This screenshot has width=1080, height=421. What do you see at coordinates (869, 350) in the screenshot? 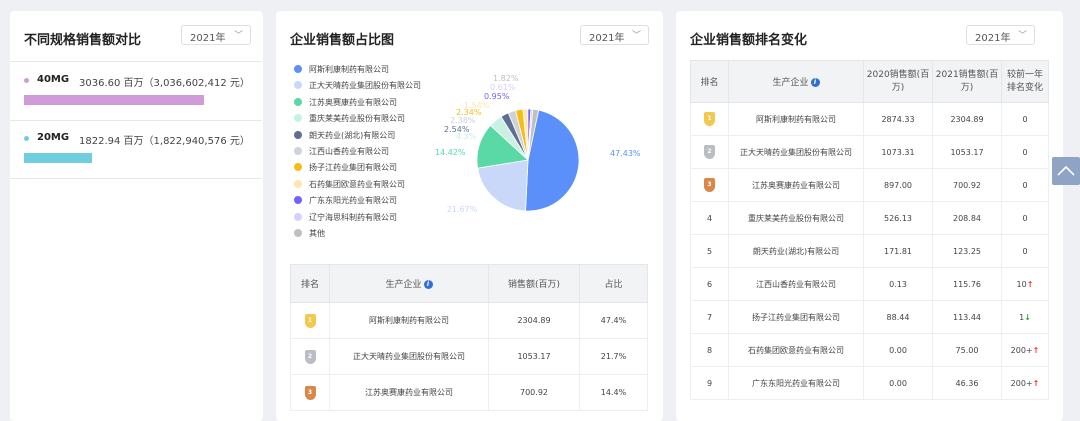
I see `table-row: 8 石药集团欧意药业有限公司 0.00 75.00 200+↑` at bounding box center [869, 350].